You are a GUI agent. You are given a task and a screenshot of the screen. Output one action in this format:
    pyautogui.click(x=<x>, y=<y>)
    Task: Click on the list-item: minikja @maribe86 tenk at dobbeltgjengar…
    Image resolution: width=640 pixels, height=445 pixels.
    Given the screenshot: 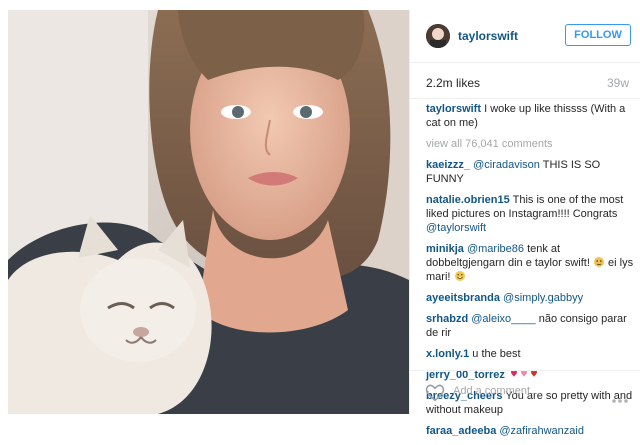 What is the action you would take?
    pyautogui.click(x=530, y=263)
    